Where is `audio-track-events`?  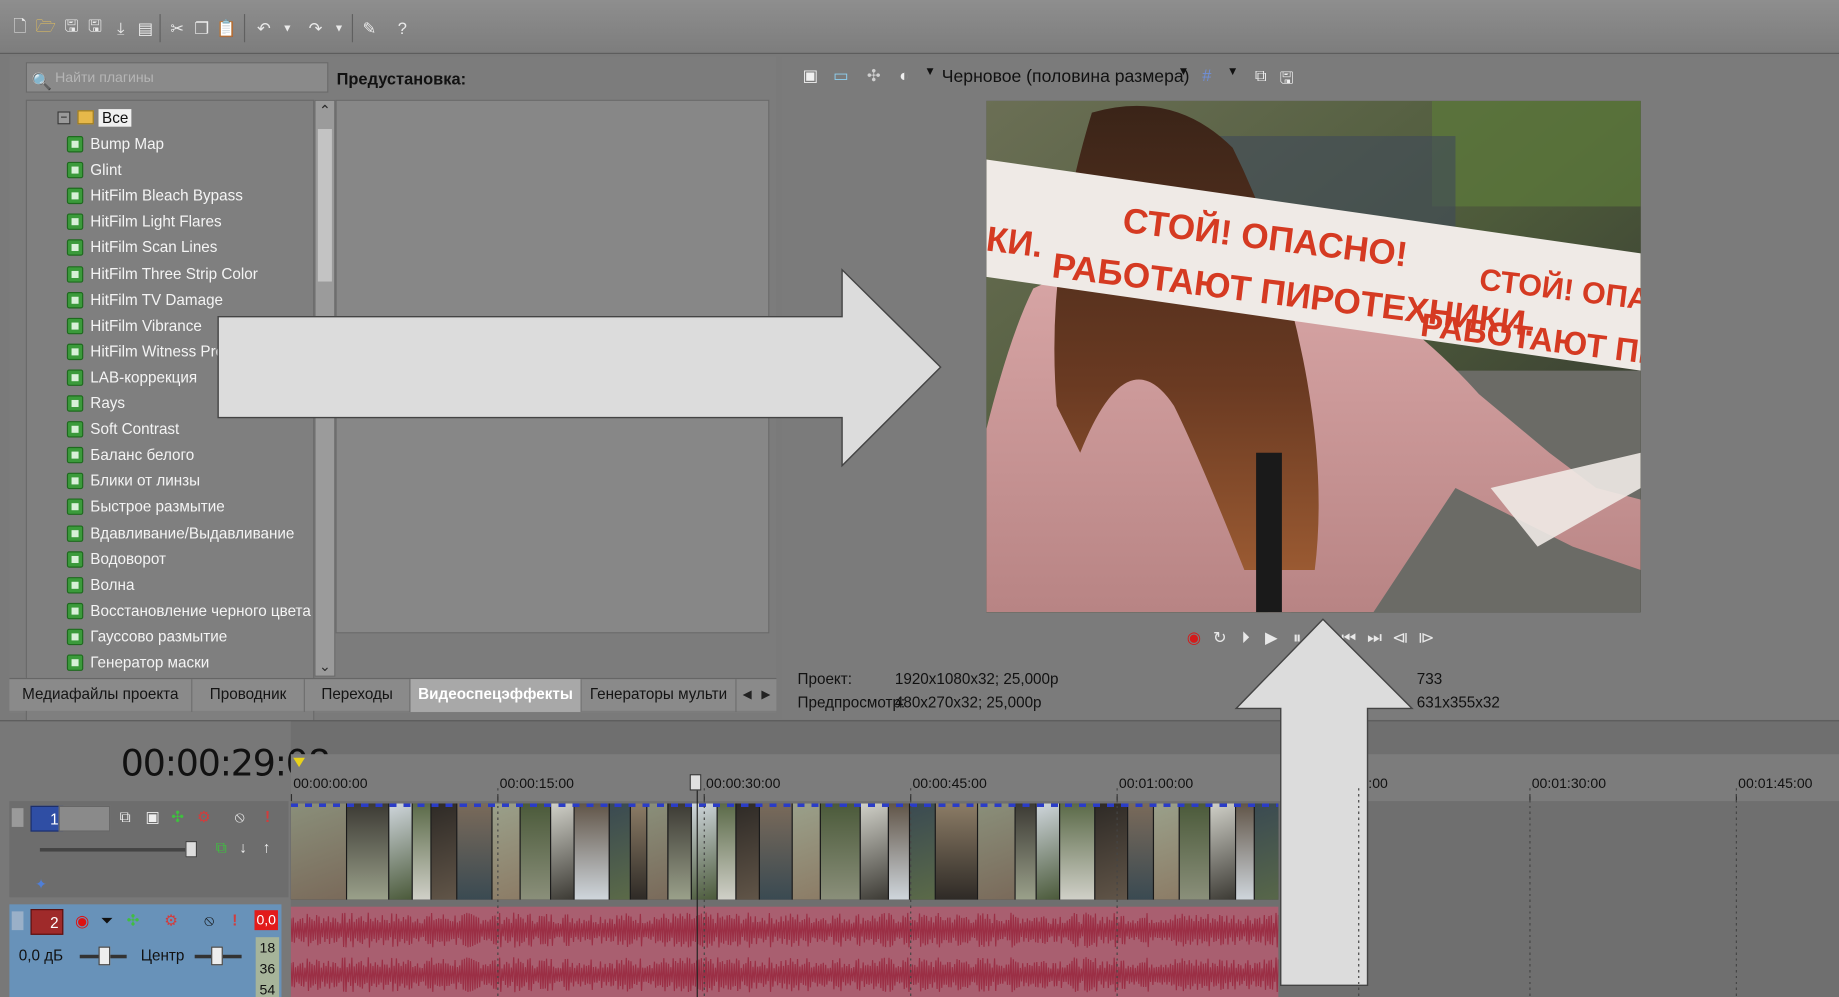 audio-track-events is located at coordinates (784, 951).